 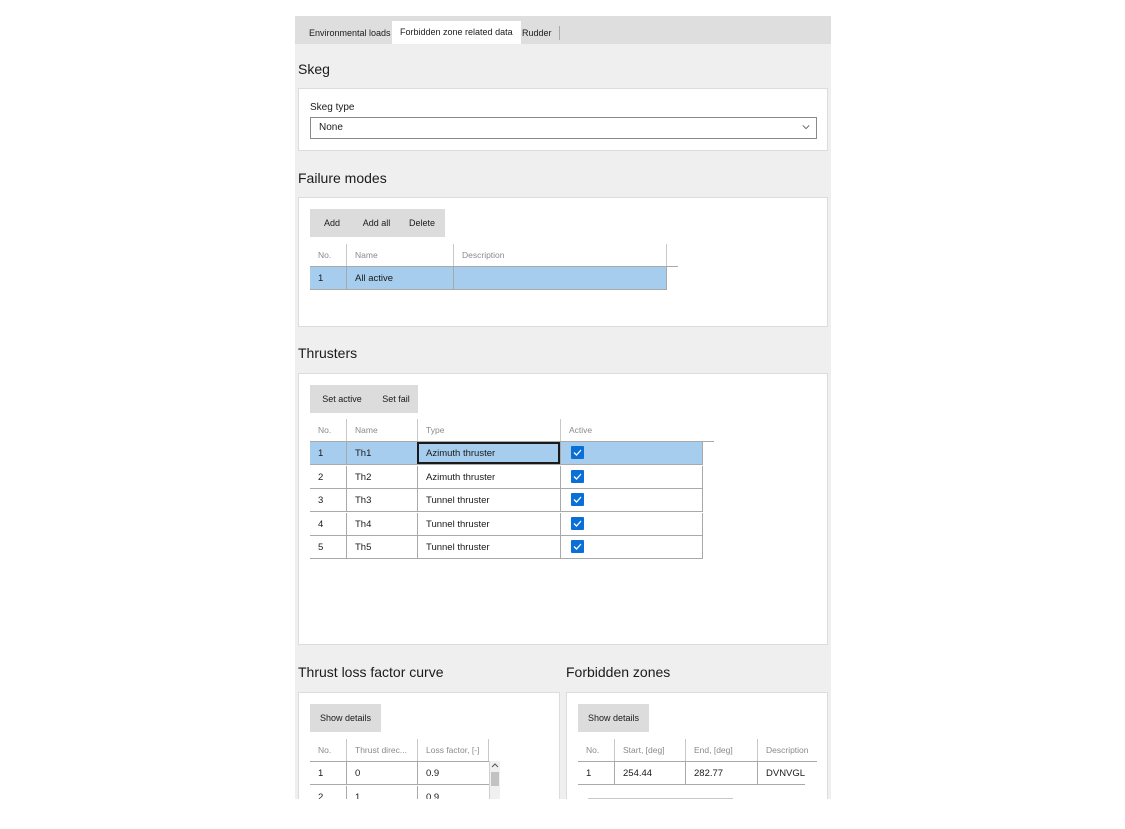 I want to click on thrust-loss-section-title: Thrust loss factor curve, so click(x=371, y=672).